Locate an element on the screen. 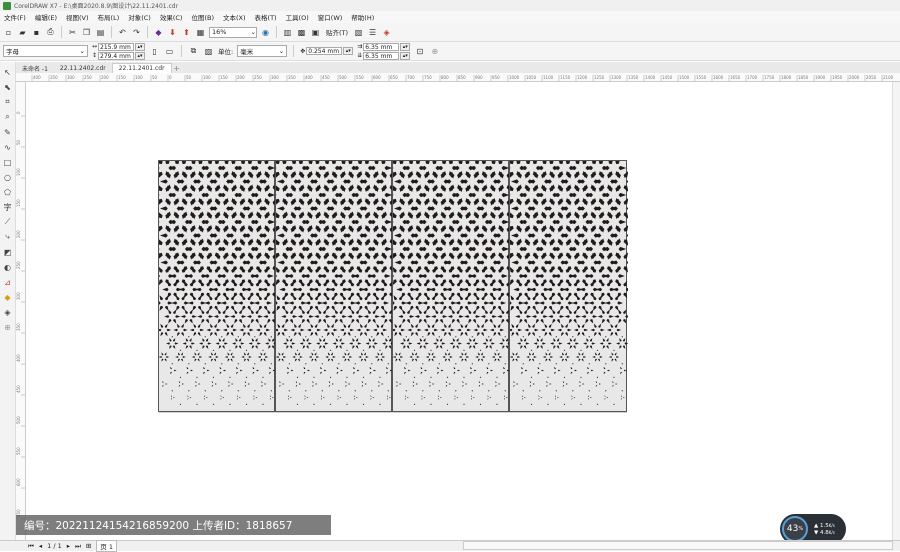 The image size is (900, 552). tab-22-11-2401: 22.11.2401.cdr is located at coordinates (142, 68).